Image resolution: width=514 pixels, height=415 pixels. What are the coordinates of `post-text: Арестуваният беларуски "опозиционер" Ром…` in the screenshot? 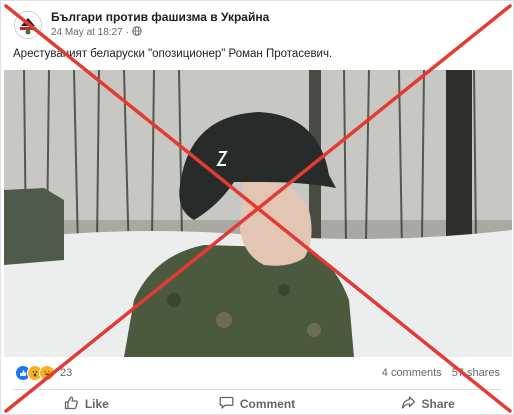 It's located at (173, 54).